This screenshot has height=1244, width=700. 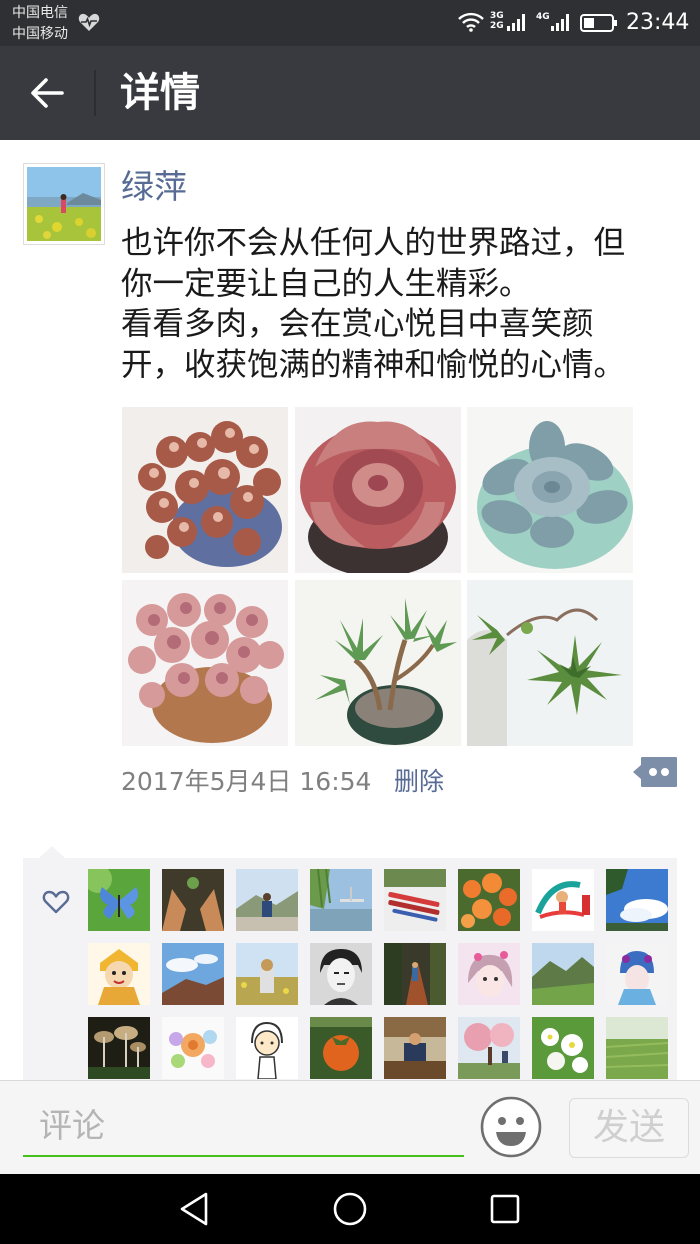 What do you see at coordinates (341, 974) in the screenshot?
I see `liker-avatar-portrait-bw` at bounding box center [341, 974].